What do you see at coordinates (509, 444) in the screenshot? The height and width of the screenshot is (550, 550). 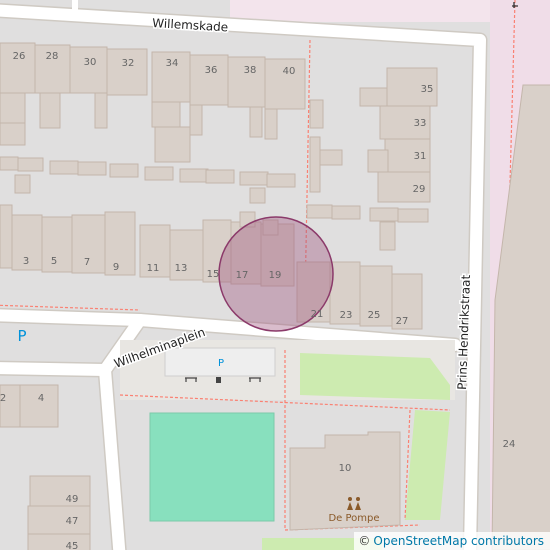 I see `house-number: 24` at bounding box center [509, 444].